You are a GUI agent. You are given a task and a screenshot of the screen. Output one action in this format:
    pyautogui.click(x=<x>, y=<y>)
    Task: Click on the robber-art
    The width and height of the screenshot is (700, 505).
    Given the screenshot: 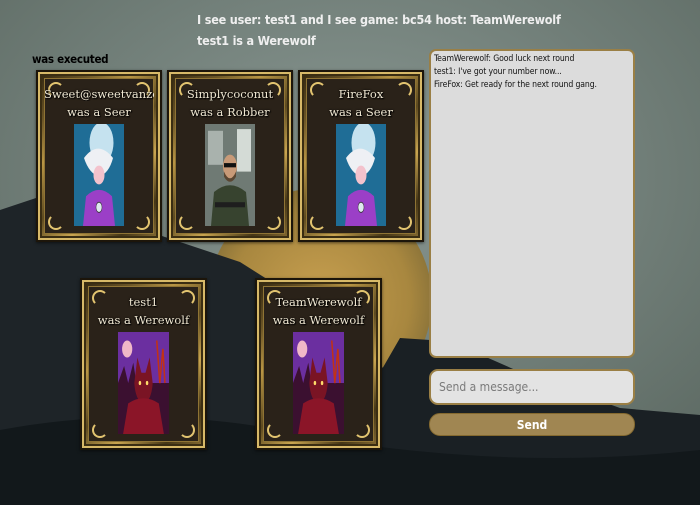 What is the action you would take?
    pyautogui.click(x=230, y=175)
    